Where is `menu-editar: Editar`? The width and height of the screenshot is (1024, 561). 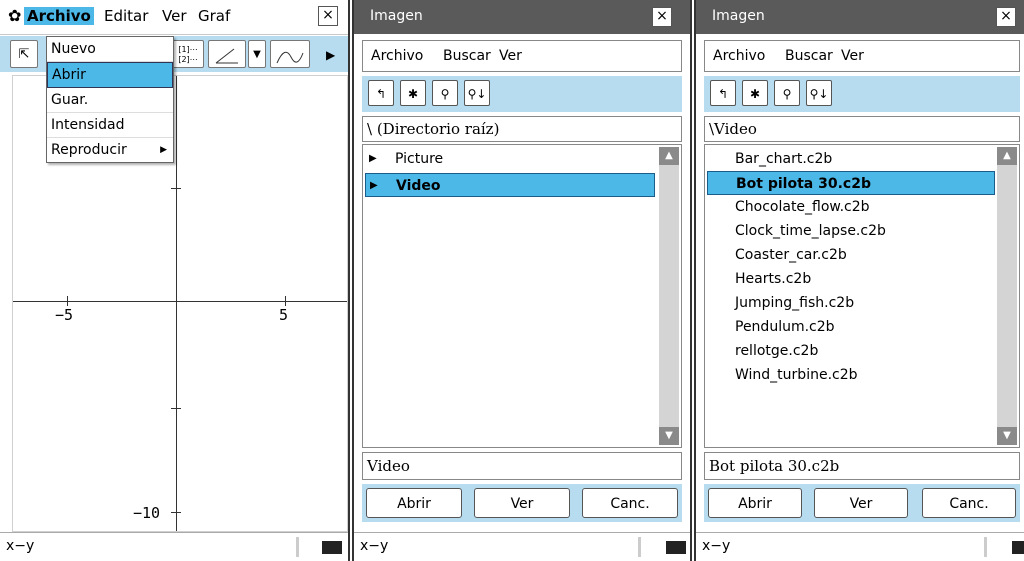 menu-editar: Editar is located at coordinates (126, 16).